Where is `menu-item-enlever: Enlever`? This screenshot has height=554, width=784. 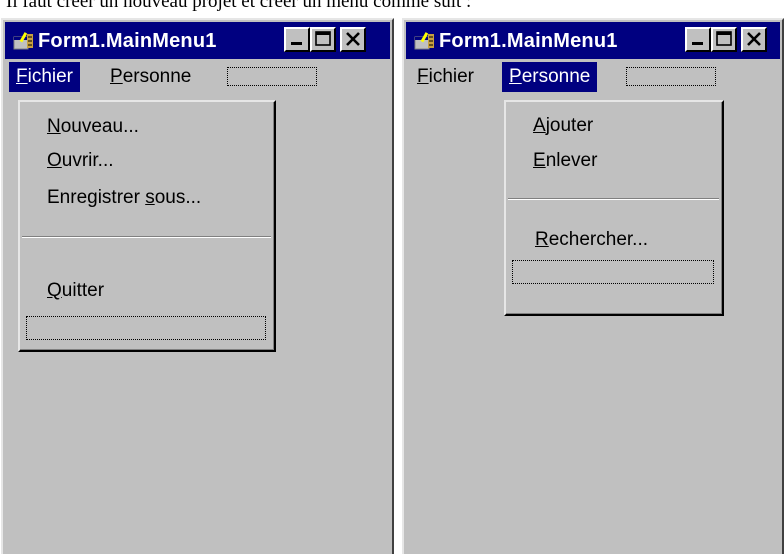 menu-item-enlever: Enlever is located at coordinates (614, 161).